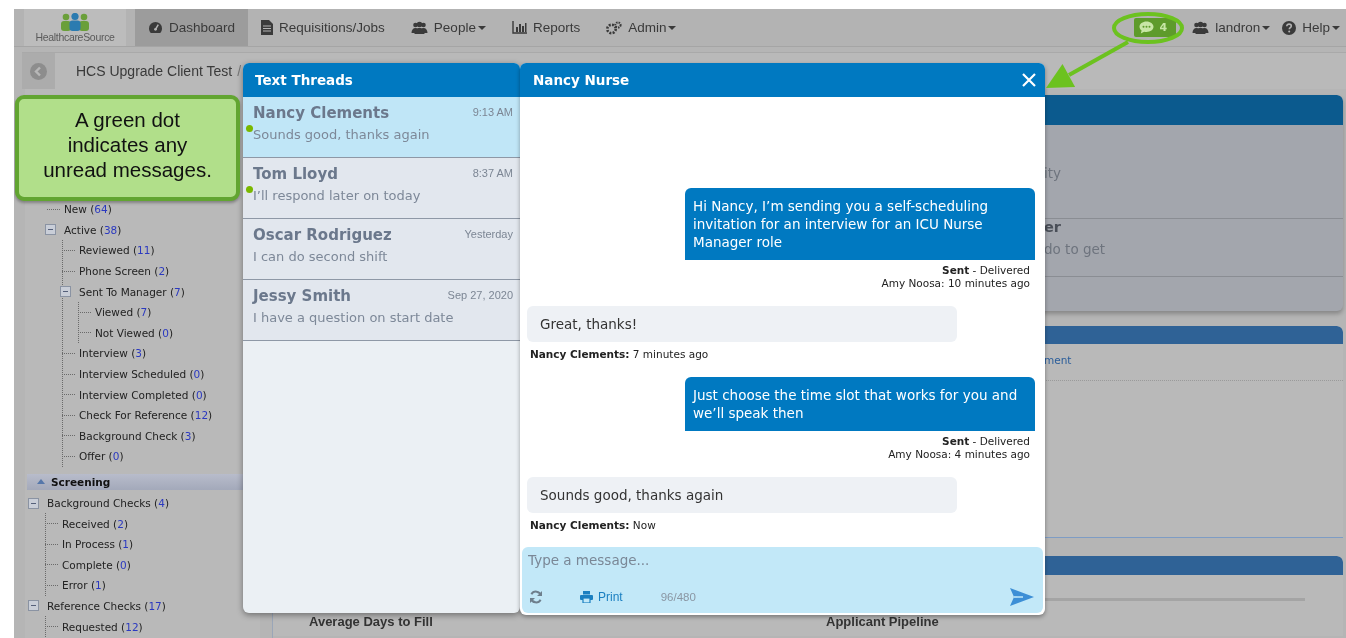 This screenshot has height=638, width=1346. I want to click on message-preview: Sounds good, thanks again, so click(342, 134).